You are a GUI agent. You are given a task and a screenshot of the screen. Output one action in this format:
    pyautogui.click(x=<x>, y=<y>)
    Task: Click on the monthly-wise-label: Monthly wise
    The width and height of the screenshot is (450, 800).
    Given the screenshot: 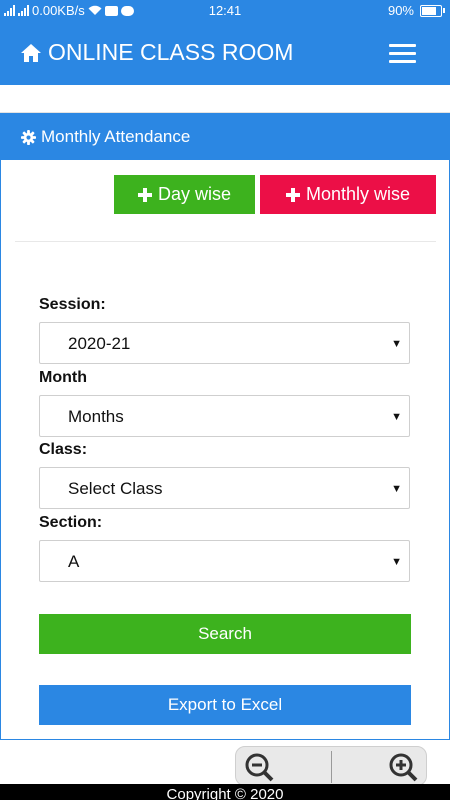 What is the action you would take?
    pyautogui.click(x=358, y=194)
    